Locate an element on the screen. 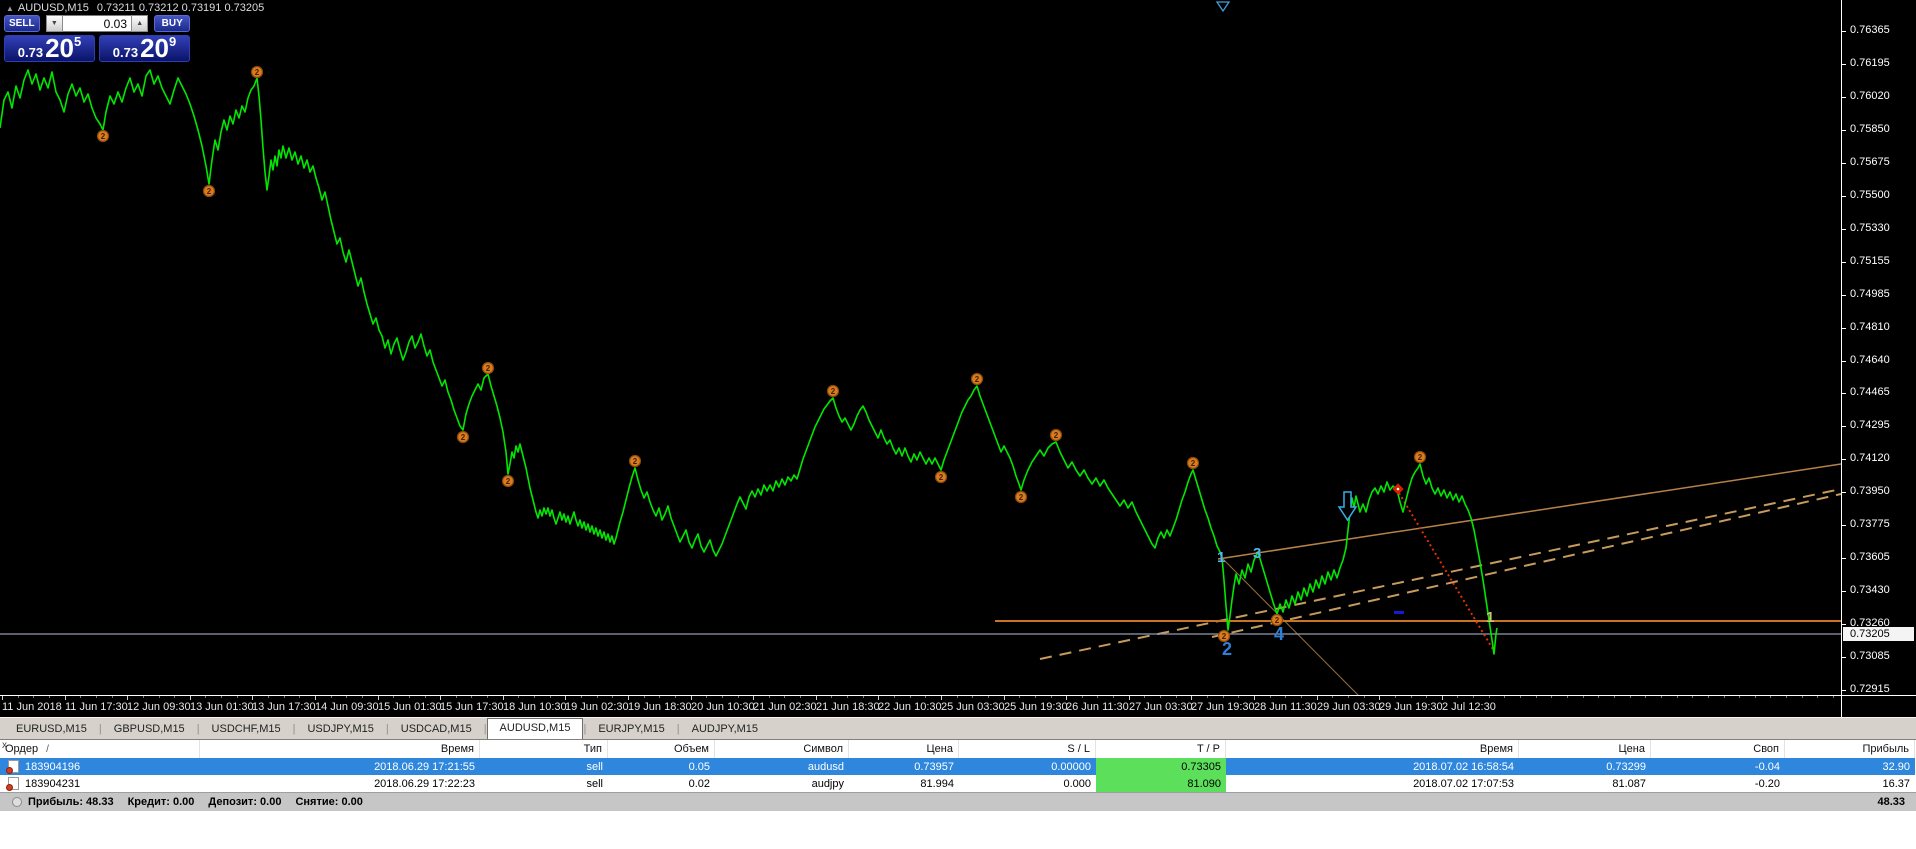  buy-quote-panel: 0.73 20 9 is located at coordinates (144, 48).